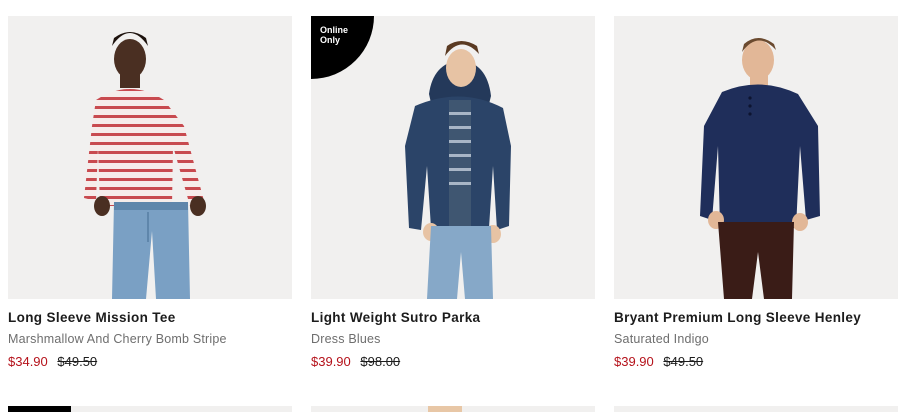  I want to click on product-name: Light Weight Sutro Parka, so click(453, 317).